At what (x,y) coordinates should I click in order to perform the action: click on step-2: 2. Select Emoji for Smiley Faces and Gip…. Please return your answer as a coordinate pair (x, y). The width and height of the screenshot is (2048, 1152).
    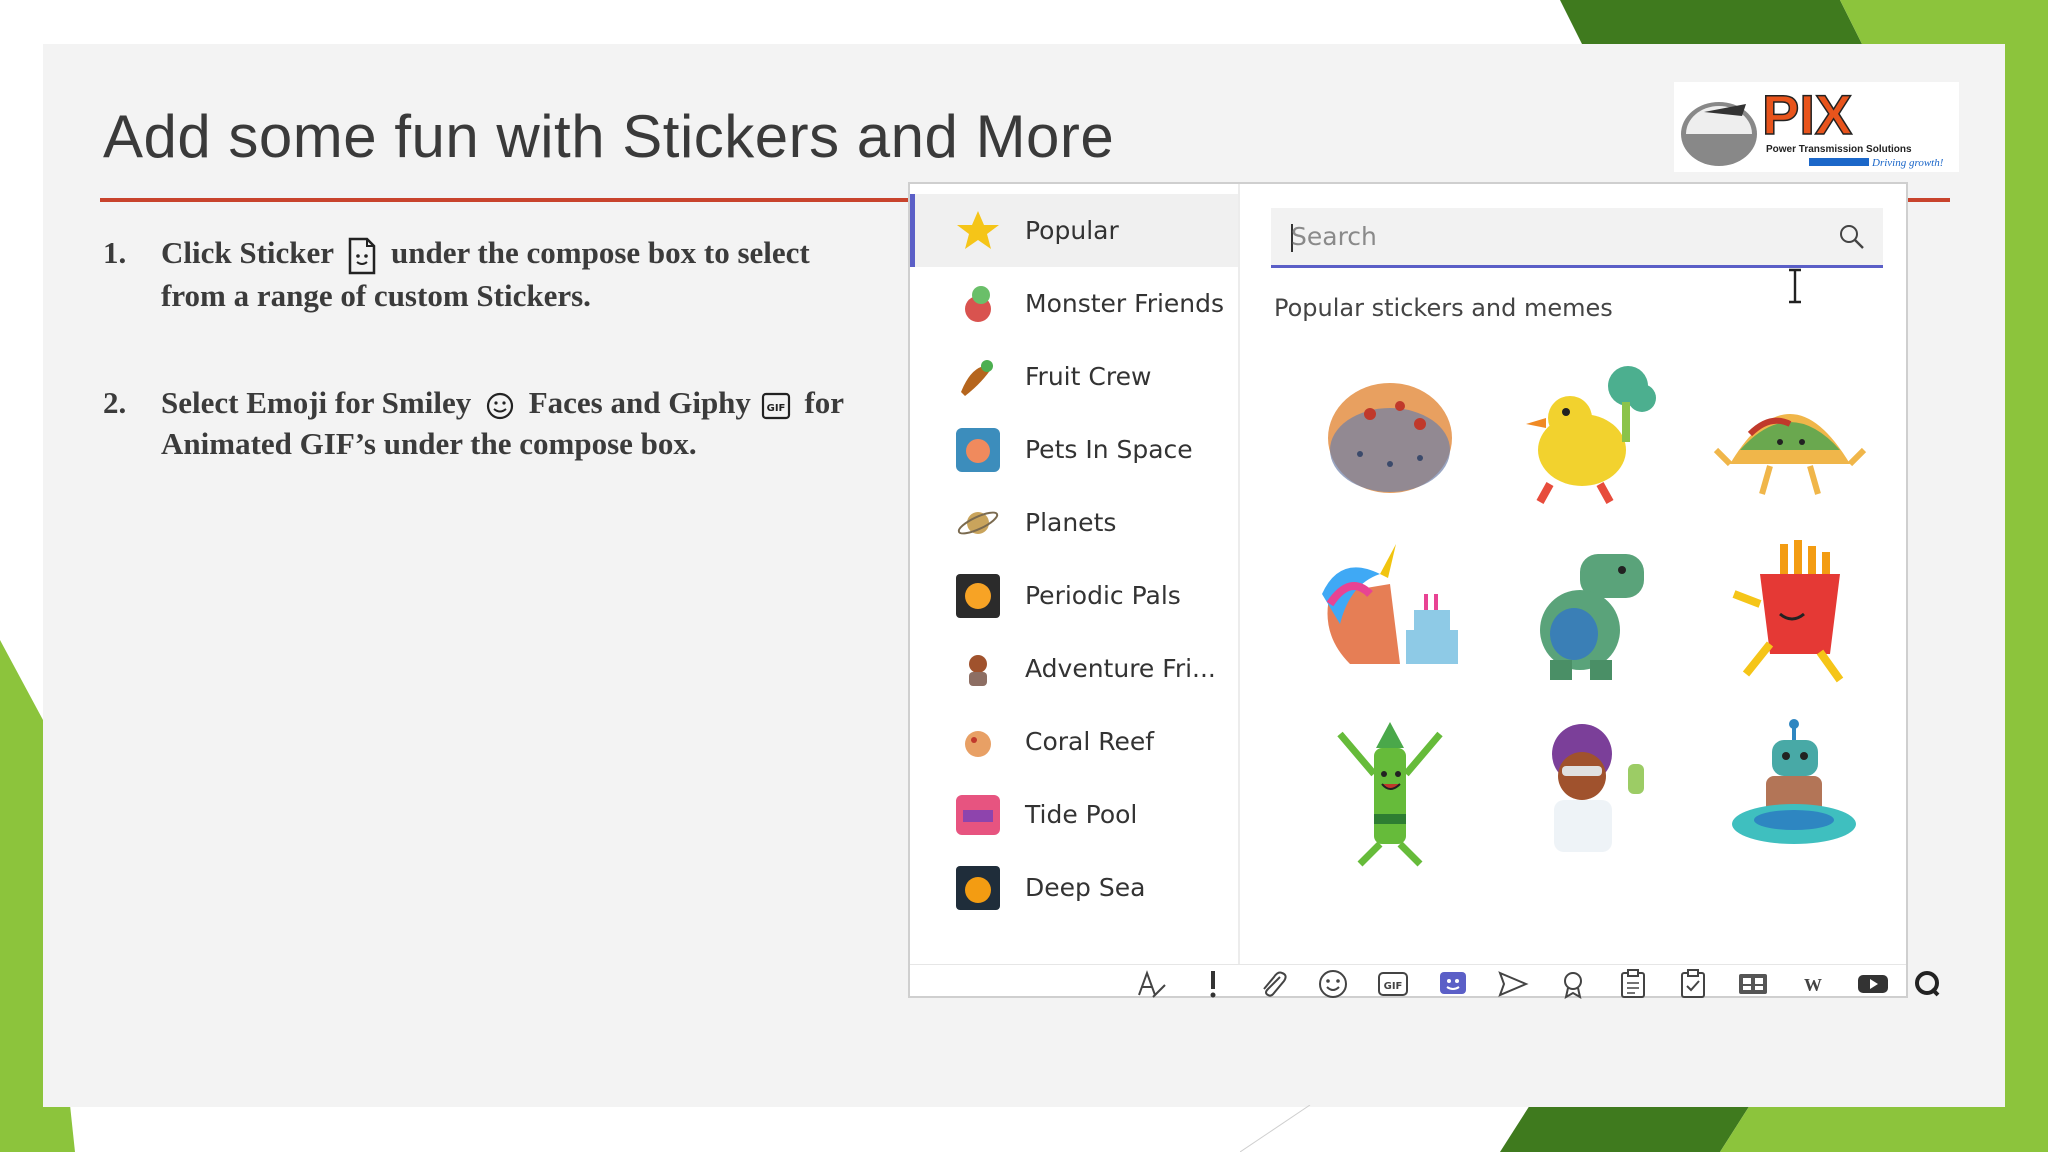
    Looking at the image, I should click on (483, 423).